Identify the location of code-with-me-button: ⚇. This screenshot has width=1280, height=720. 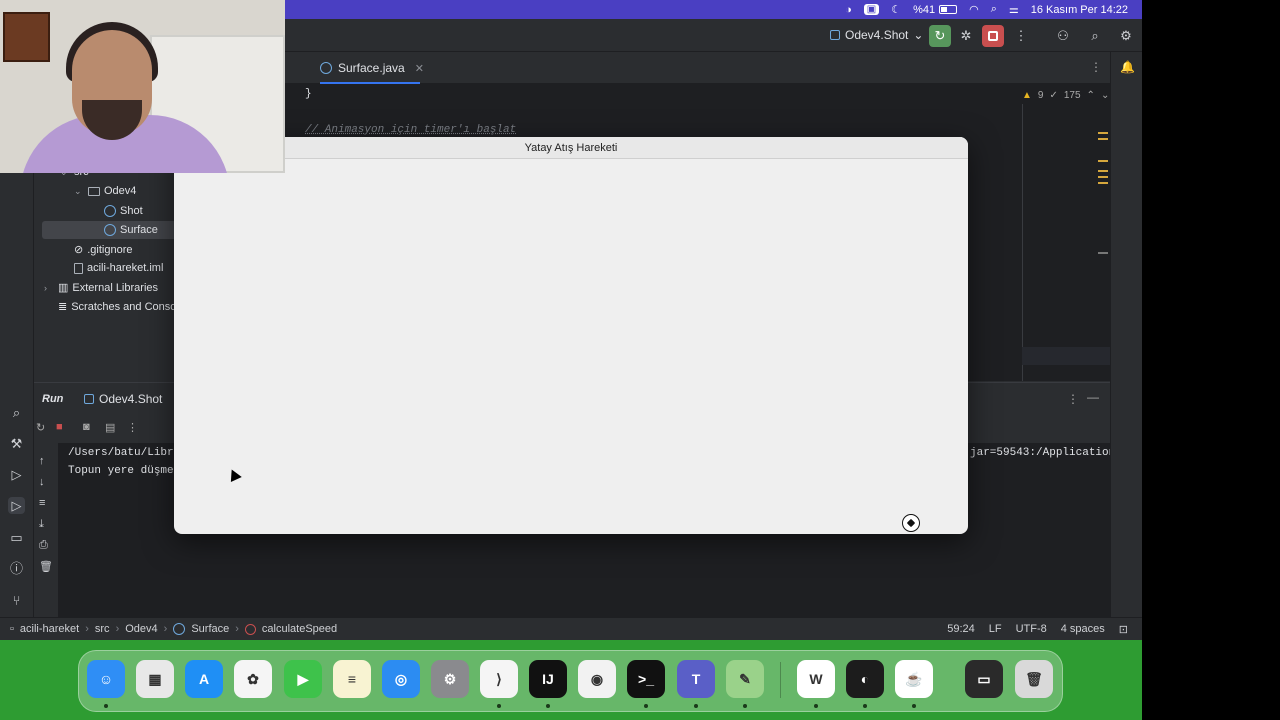
(1063, 36).